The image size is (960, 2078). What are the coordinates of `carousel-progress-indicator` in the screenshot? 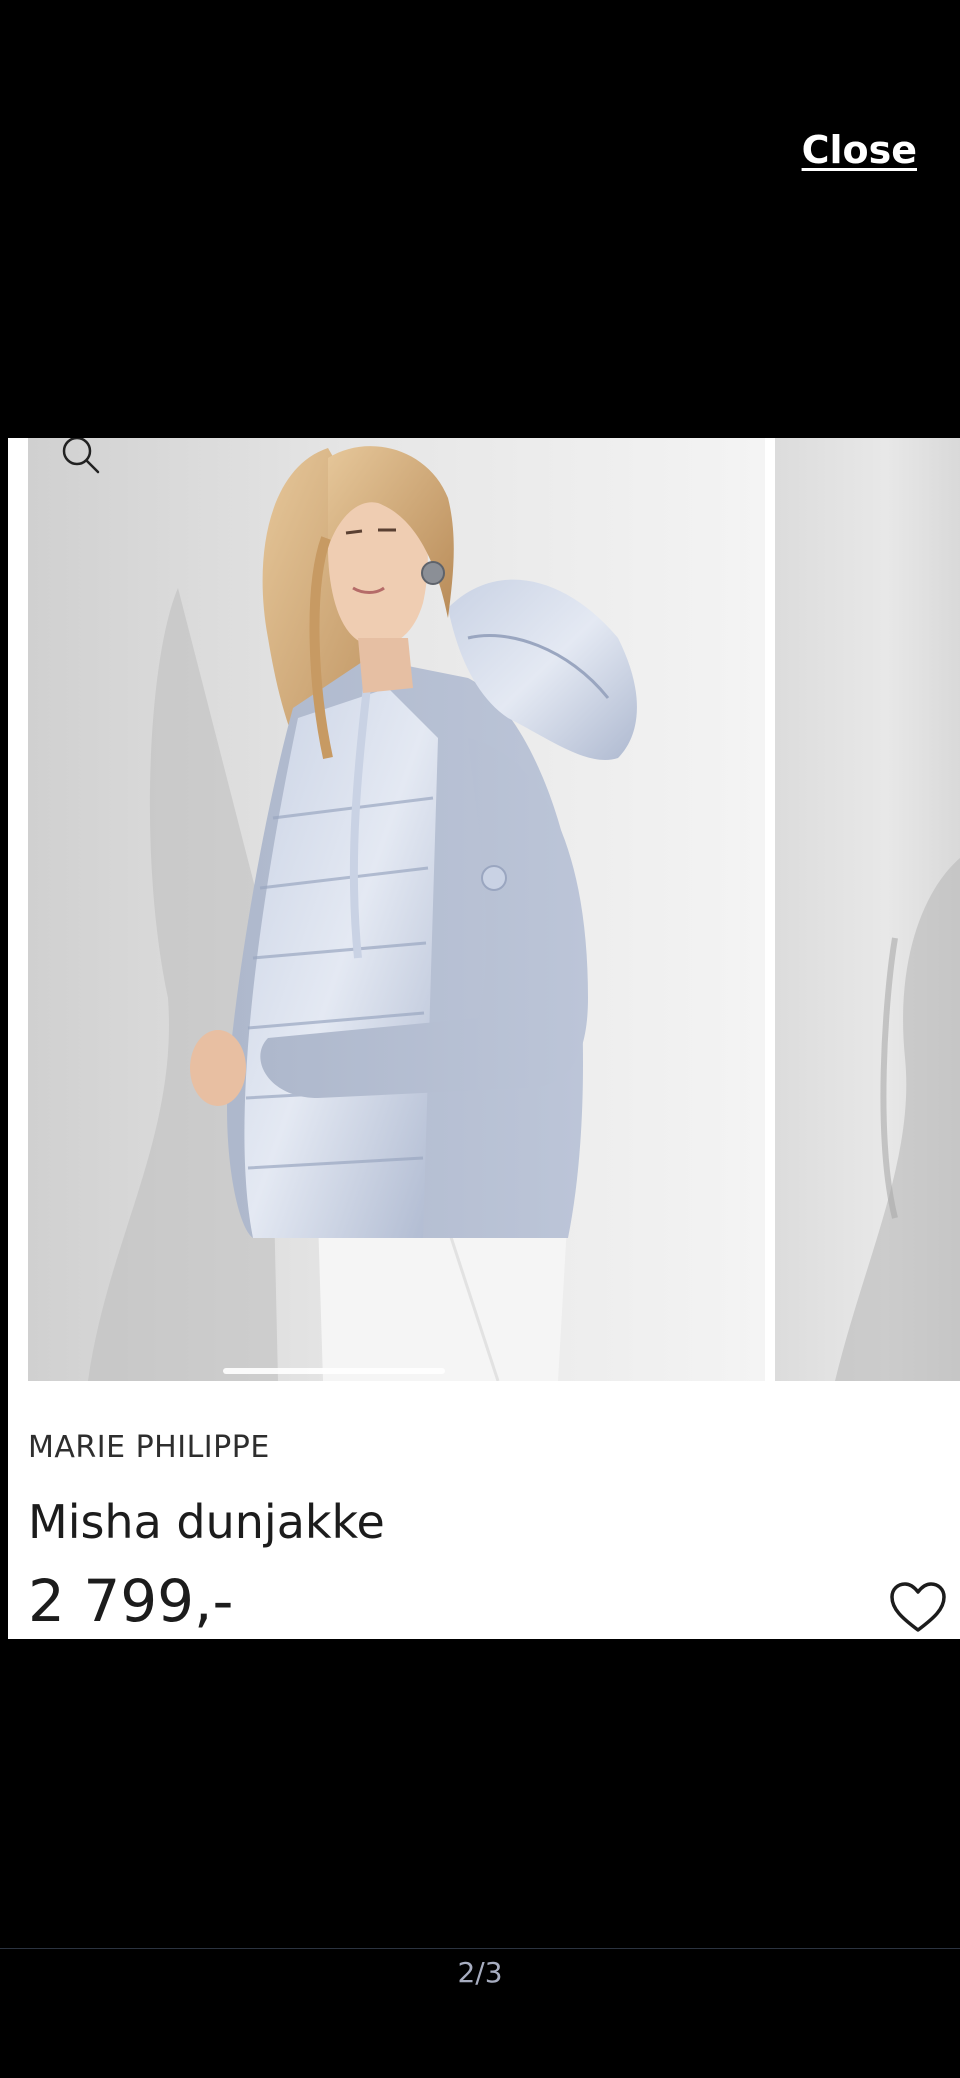 It's located at (334, 1371).